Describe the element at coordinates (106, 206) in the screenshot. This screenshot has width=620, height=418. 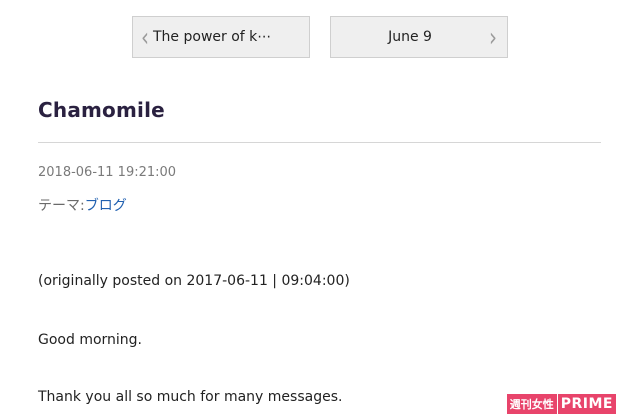
I see `theme-link: ブログ` at that location.